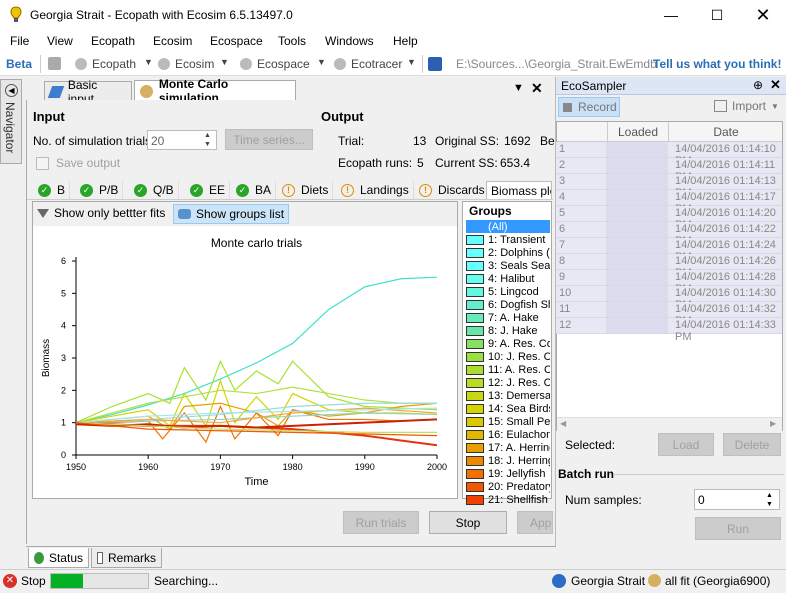 The height and width of the screenshot is (593, 786). I want to click on table-row: 214/04/2016 01:14:11 PM, so click(669, 170).